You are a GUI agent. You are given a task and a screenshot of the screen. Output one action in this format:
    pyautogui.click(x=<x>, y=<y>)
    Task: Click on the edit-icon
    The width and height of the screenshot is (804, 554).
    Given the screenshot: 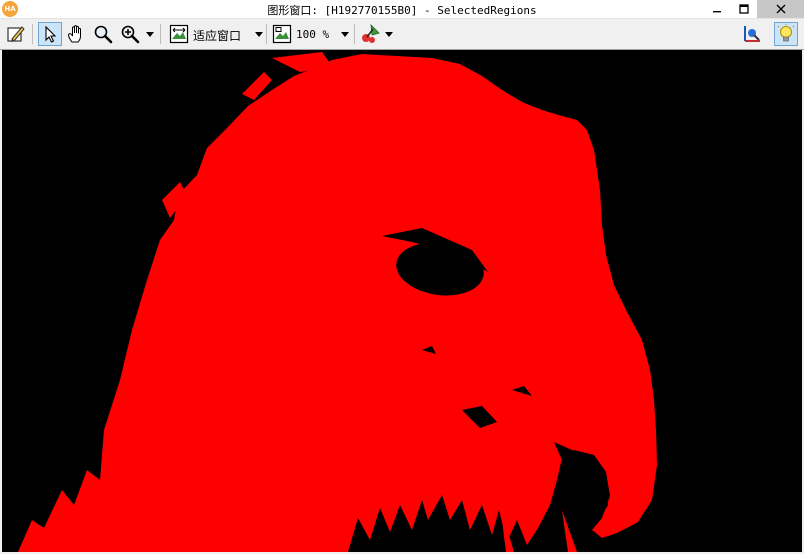 What is the action you would take?
    pyautogui.click(x=16, y=34)
    